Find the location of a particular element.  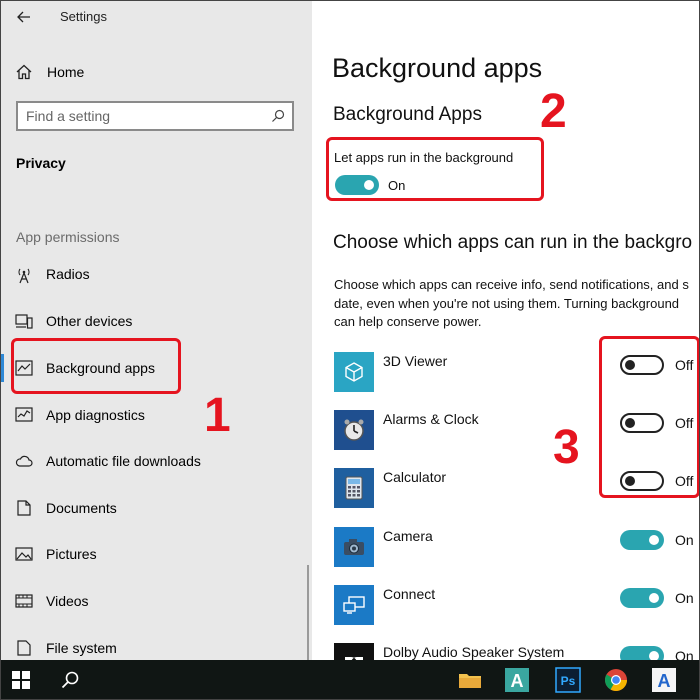

app-row-dolby: Dolby Audio Speaker System On is located at coordinates (517, 651).